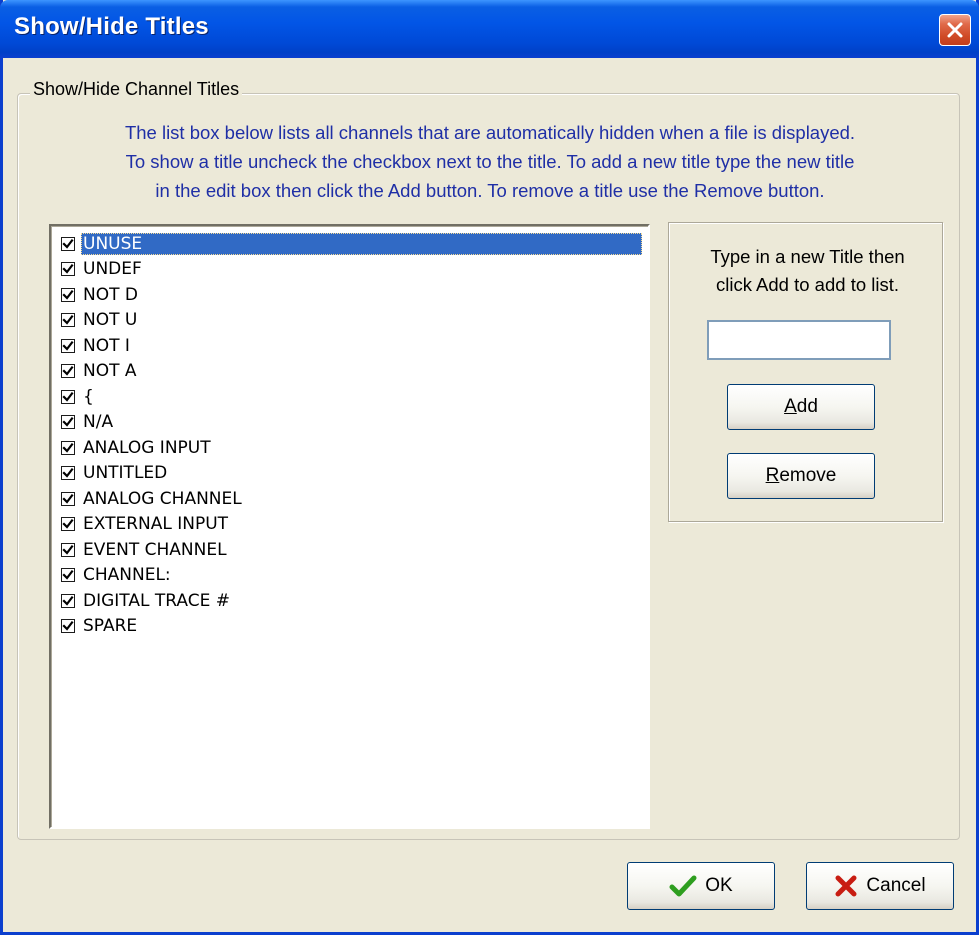  What do you see at coordinates (162, 498) in the screenshot?
I see `list-item-label: ANALOG CHANNEL` at bounding box center [162, 498].